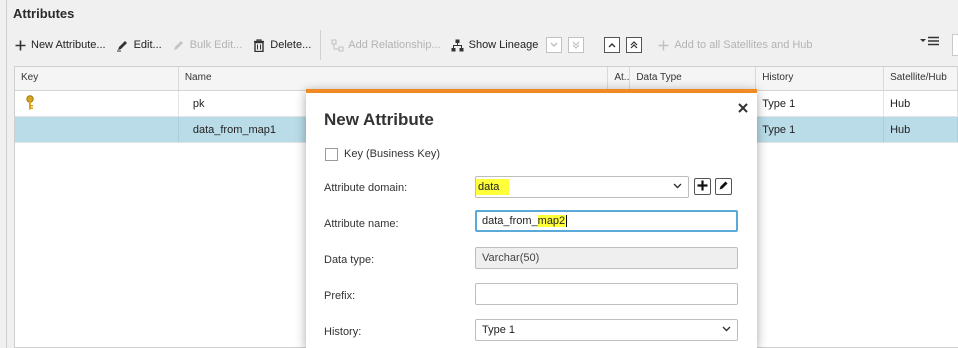 Image resolution: width=958 pixels, height=348 pixels. What do you see at coordinates (366, 188) in the screenshot?
I see `attribute-domain-label: Attribute domain:` at bounding box center [366, 188].